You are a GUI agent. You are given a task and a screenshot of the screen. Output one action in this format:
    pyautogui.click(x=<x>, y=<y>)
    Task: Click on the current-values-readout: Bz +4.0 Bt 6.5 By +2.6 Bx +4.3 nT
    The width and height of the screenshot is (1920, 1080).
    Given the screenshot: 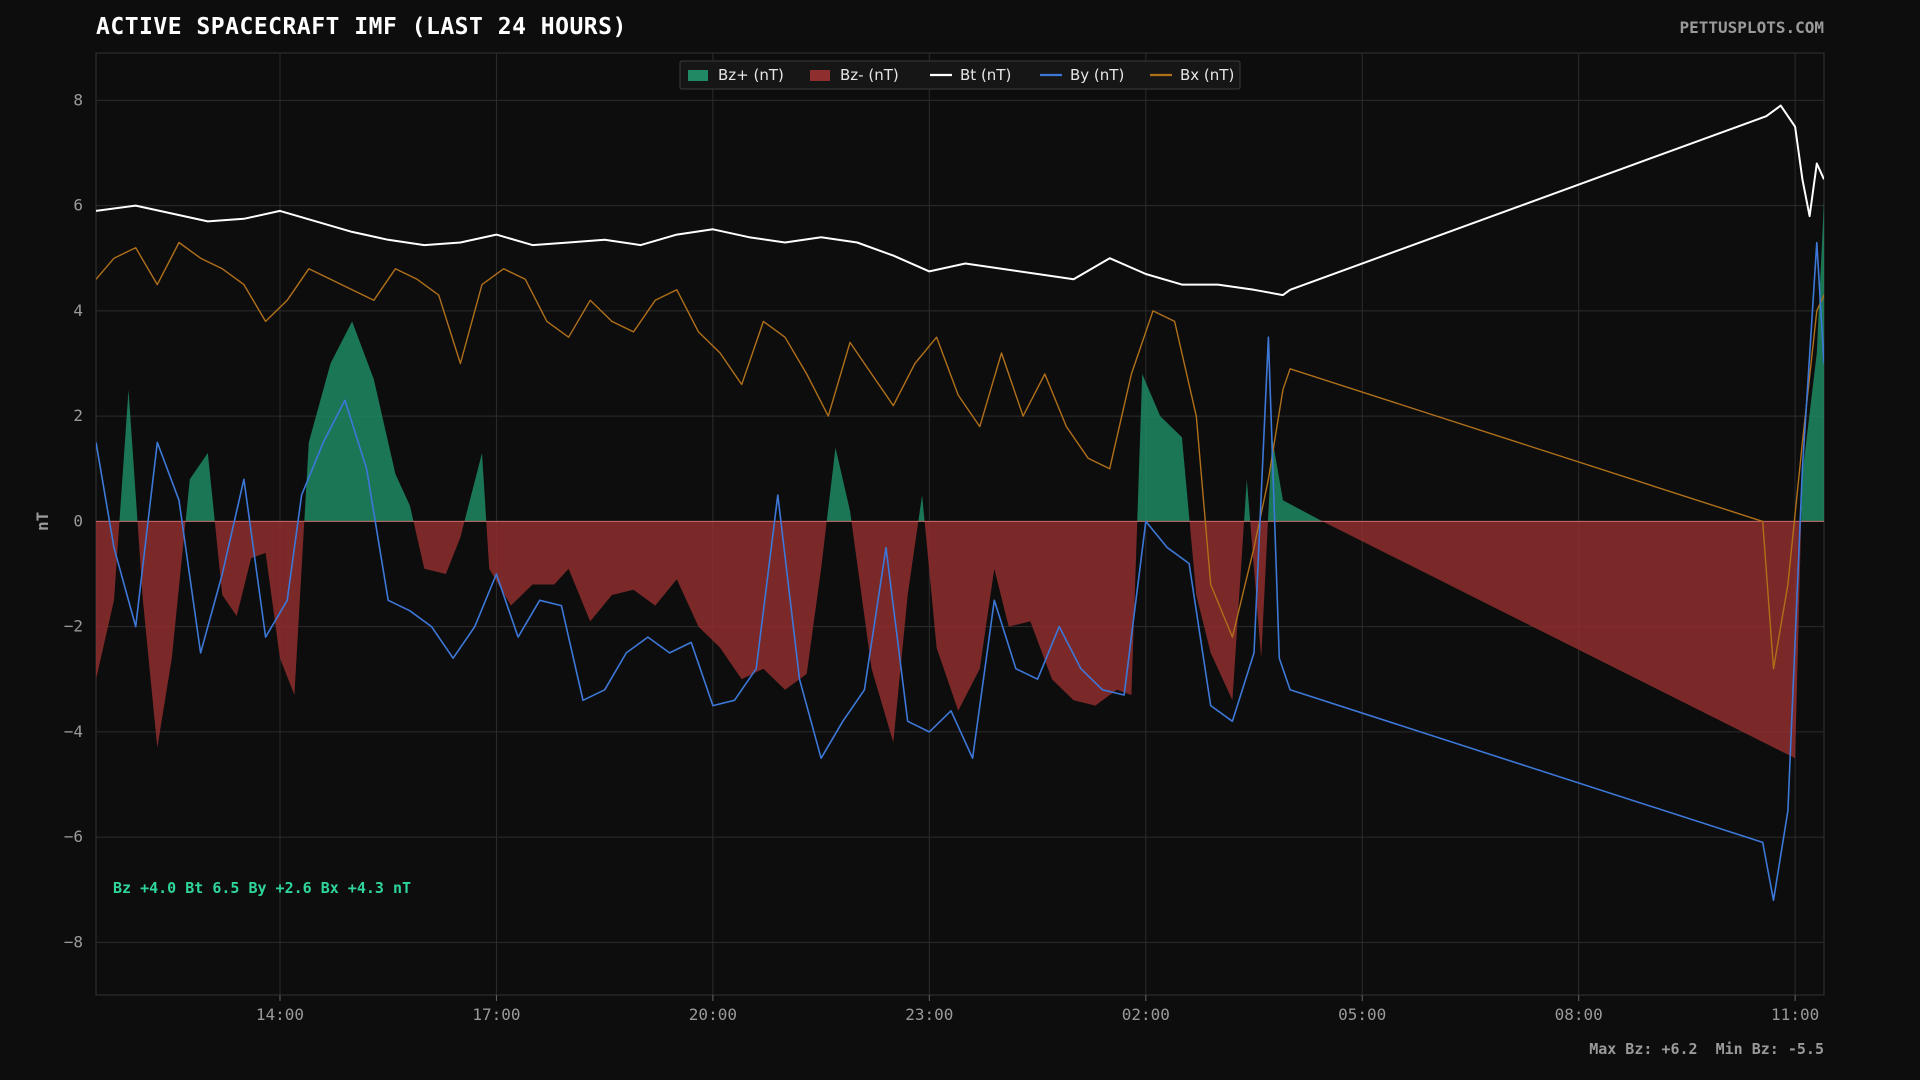 What is the action you would take?
    pyautogui.click(x=262, y=888)
    